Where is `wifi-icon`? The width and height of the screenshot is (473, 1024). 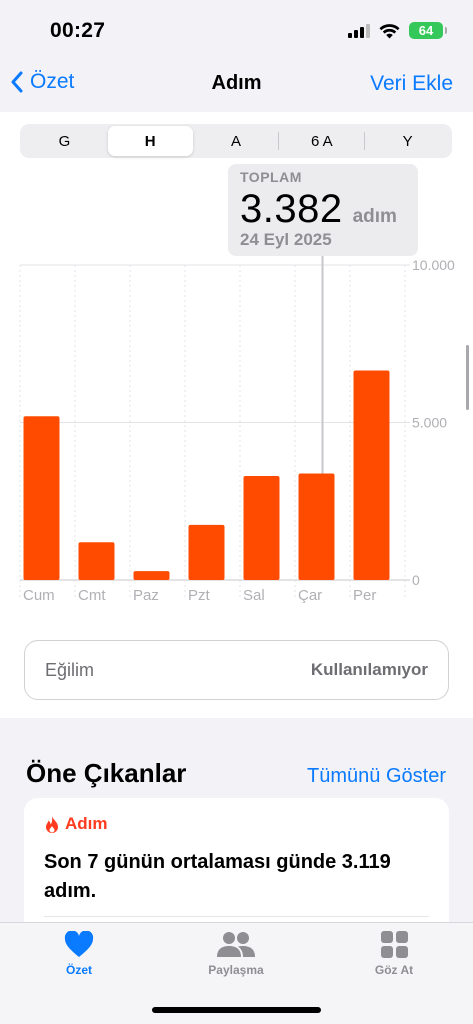 wifi-icon is located at coordinates (389, 30).